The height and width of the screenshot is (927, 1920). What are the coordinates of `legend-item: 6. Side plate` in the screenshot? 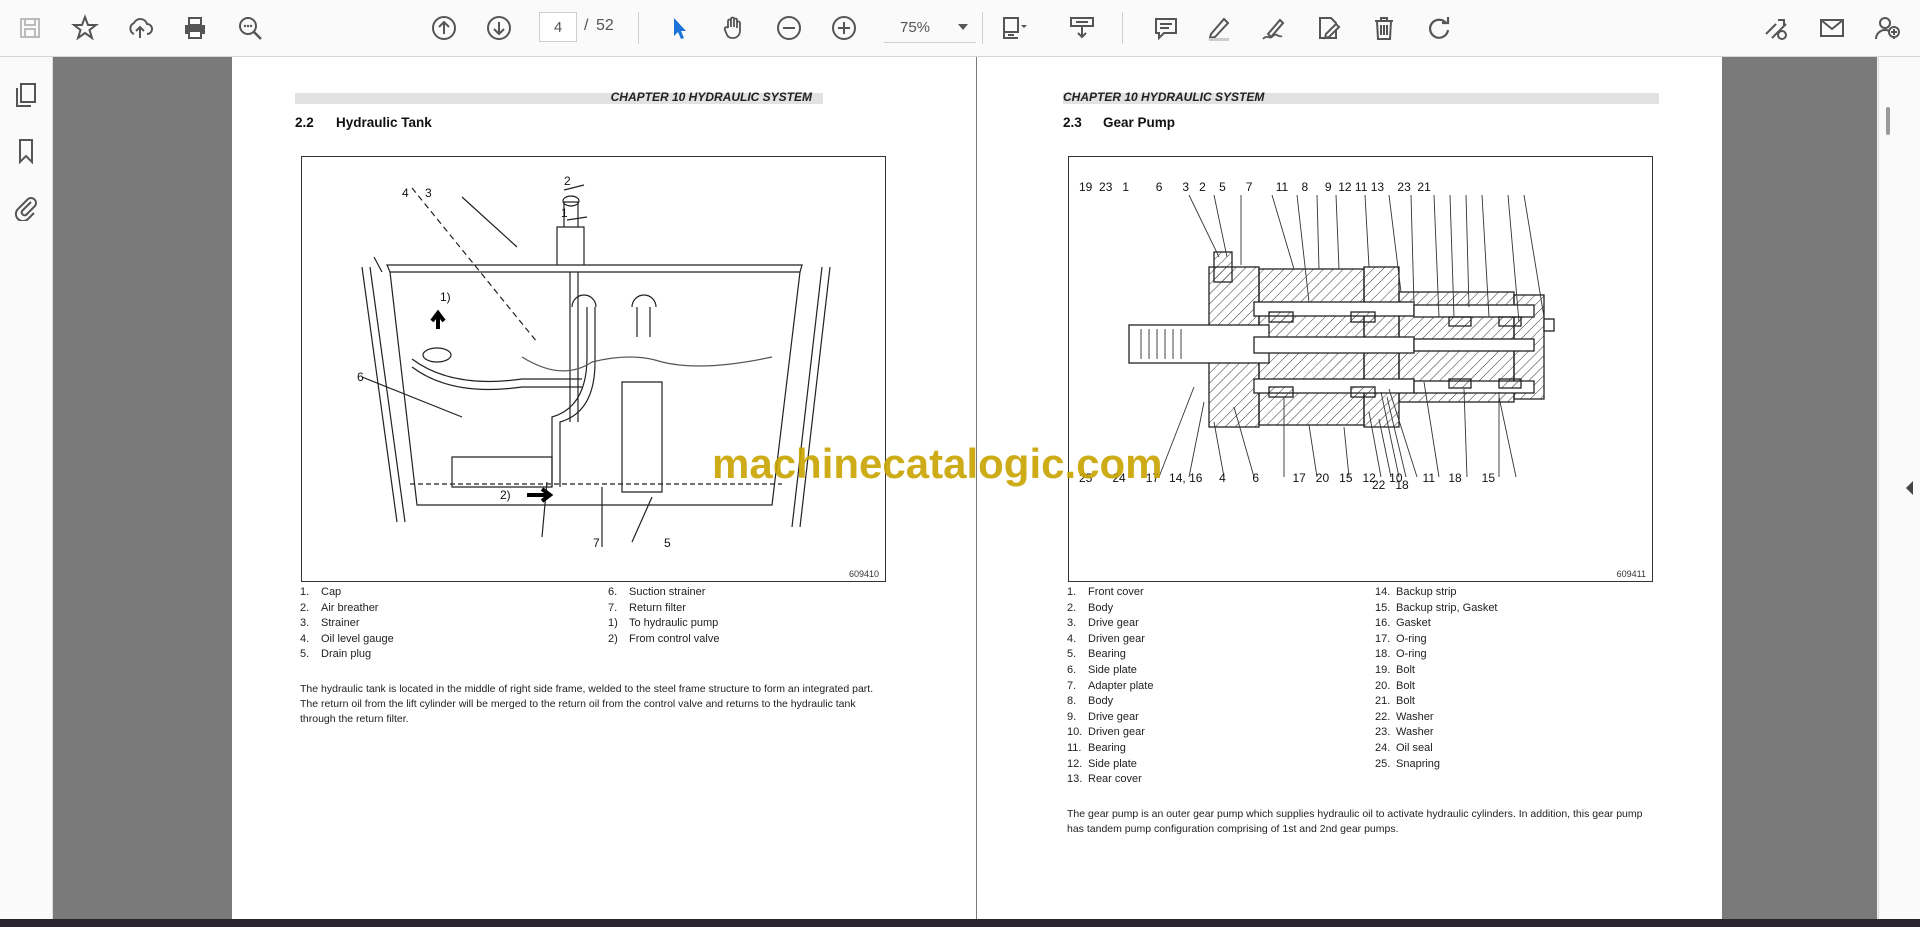 It's located at (1102, 669).